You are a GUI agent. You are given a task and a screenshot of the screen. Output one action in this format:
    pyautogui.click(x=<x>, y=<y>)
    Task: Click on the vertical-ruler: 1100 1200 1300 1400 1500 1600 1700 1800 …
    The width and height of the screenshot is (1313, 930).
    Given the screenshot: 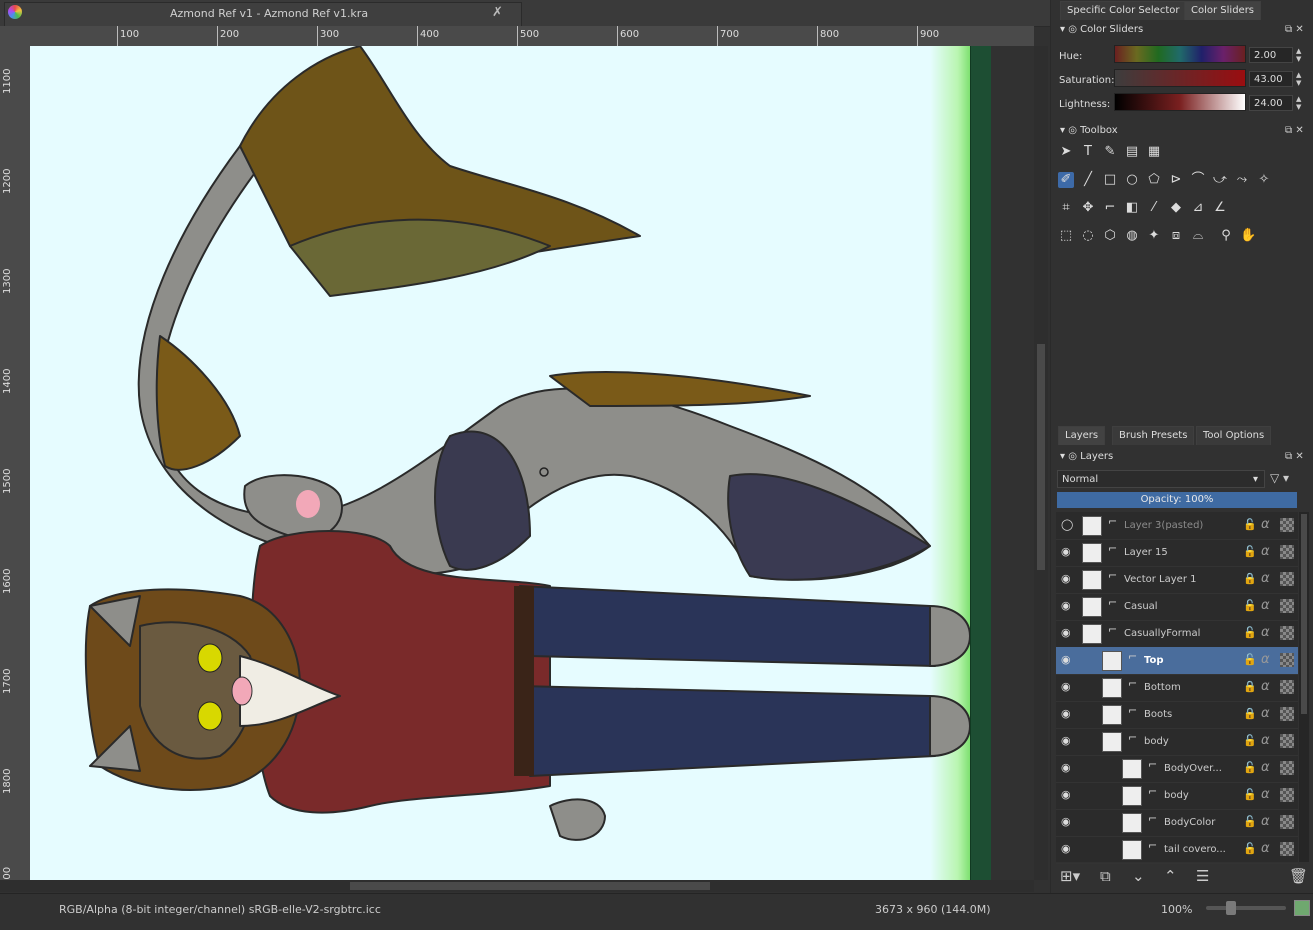 What is the action you would take?
    pyautogui.click(x=15, y=465)
    